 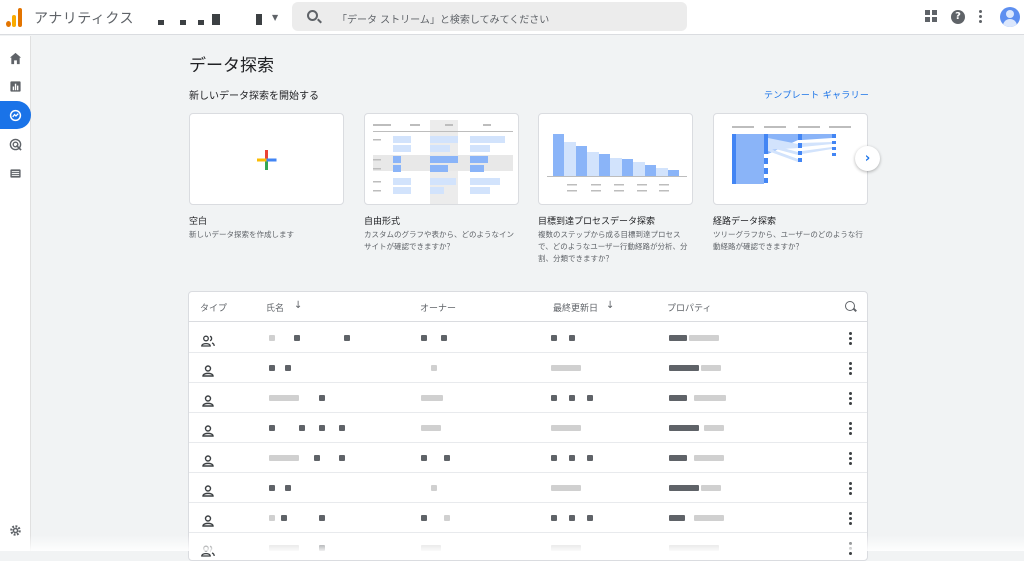 I want to click on template-title-freeform: 自由形式, so click(x=382, y=220).